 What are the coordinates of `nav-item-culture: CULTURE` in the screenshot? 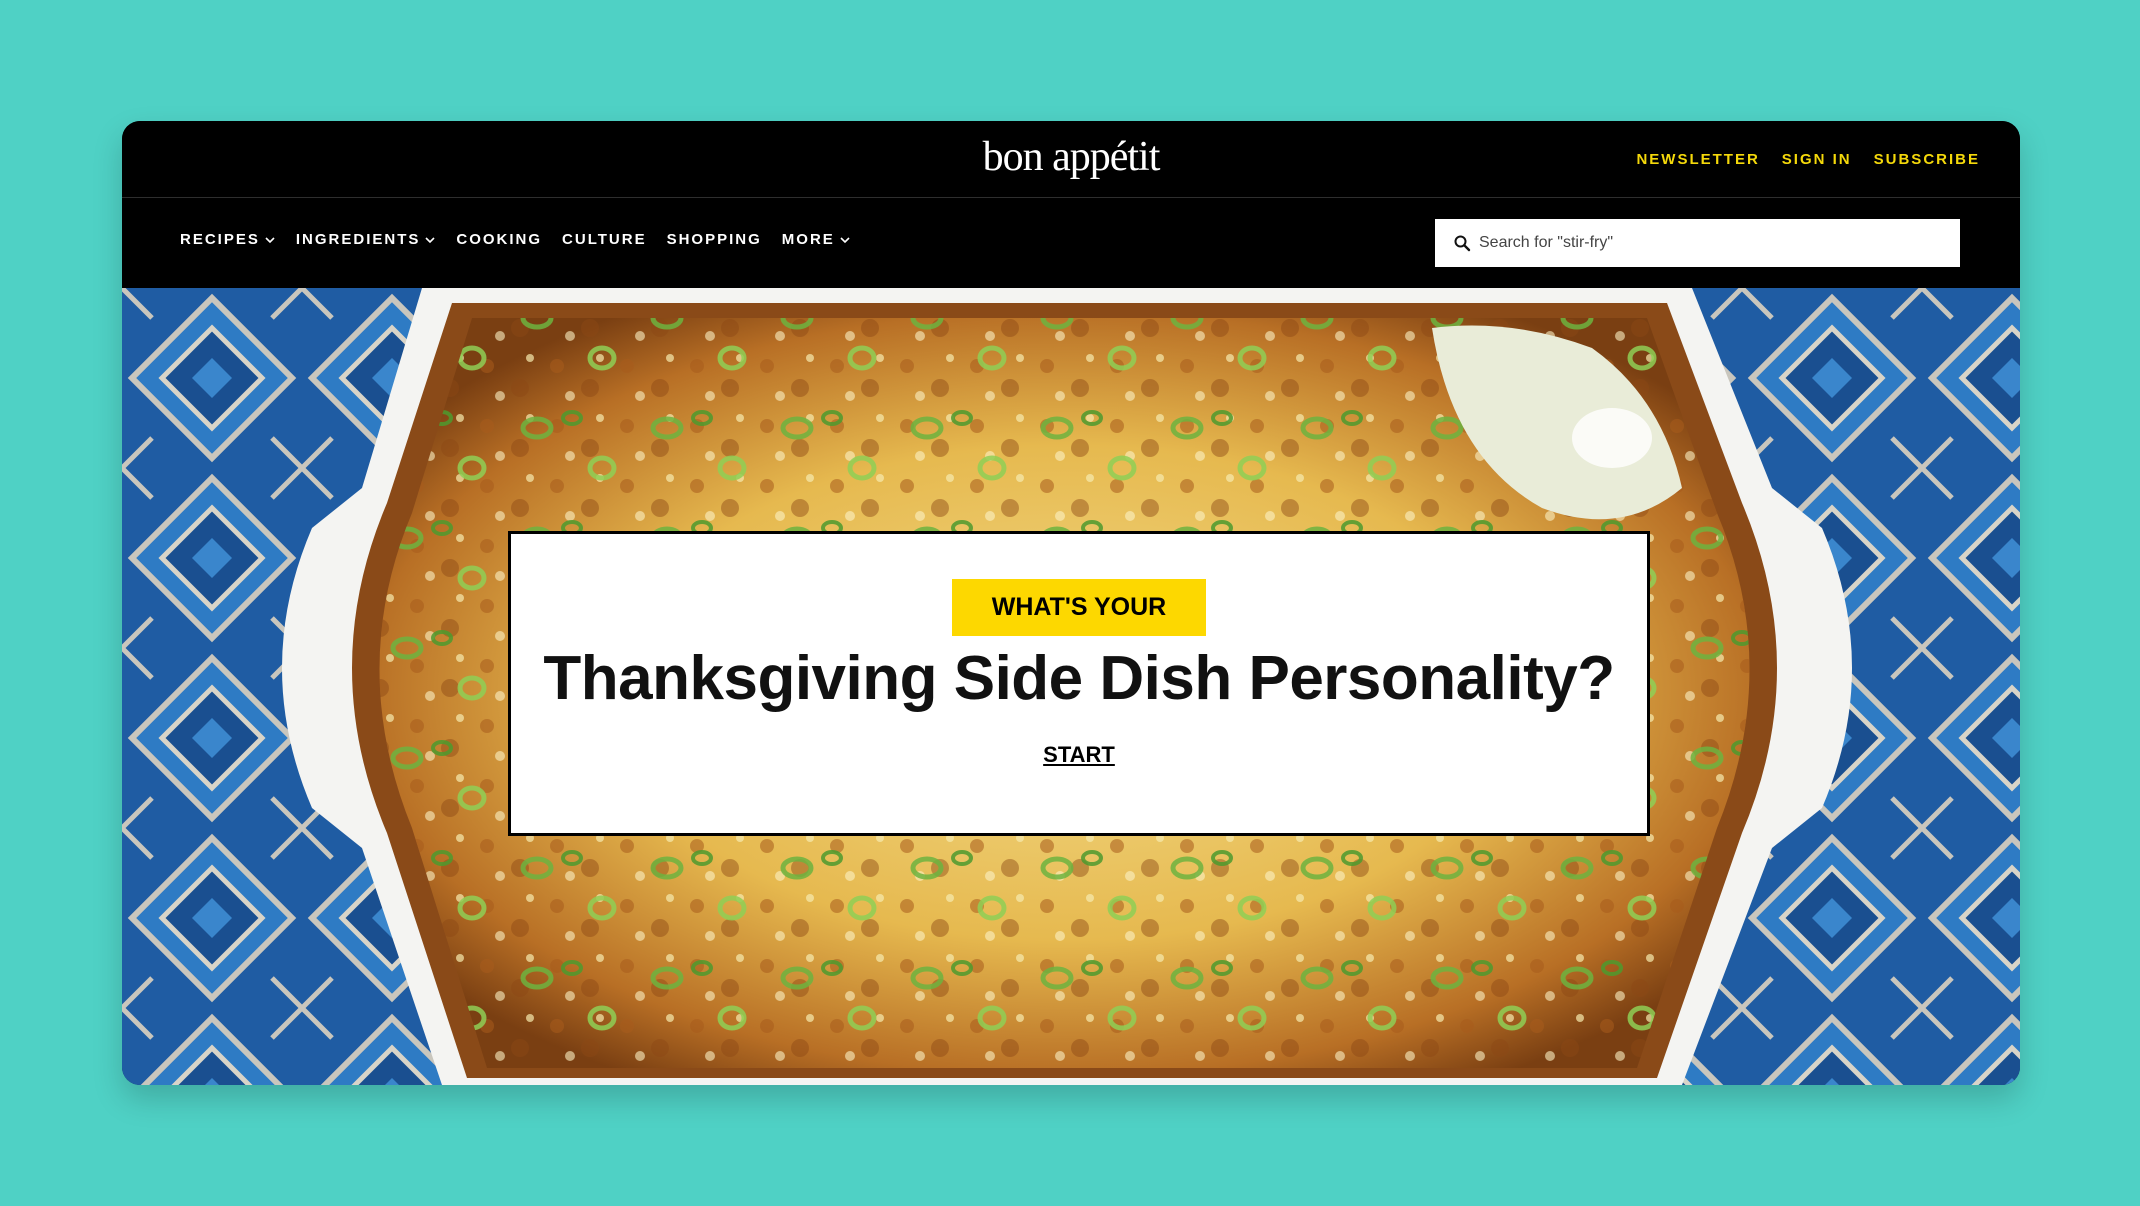 It's located at (604, 239).